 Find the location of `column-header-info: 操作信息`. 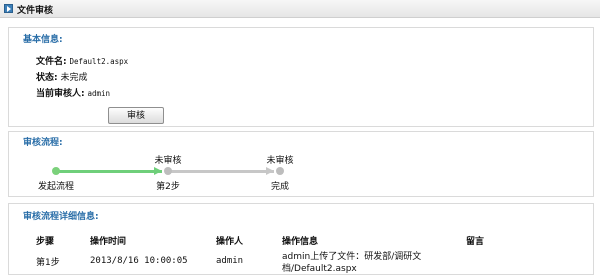

column-header-info: 操作信息 is located at coordinates (300, 242).